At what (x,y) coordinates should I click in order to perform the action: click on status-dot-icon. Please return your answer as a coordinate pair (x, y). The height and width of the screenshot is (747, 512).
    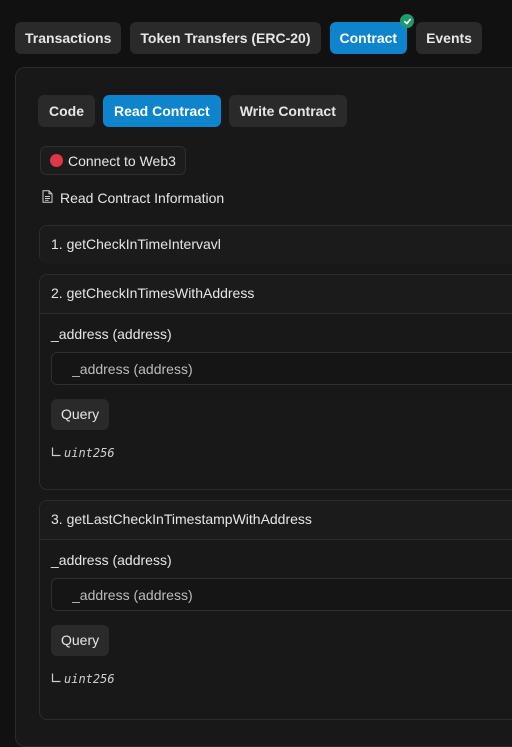
    Looking at the image, I should click on (56, 160).